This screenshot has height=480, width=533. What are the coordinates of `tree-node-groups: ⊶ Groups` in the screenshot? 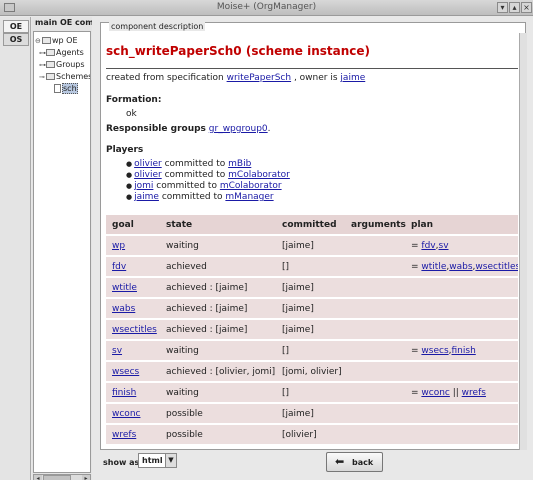 It's located at (62, 64).